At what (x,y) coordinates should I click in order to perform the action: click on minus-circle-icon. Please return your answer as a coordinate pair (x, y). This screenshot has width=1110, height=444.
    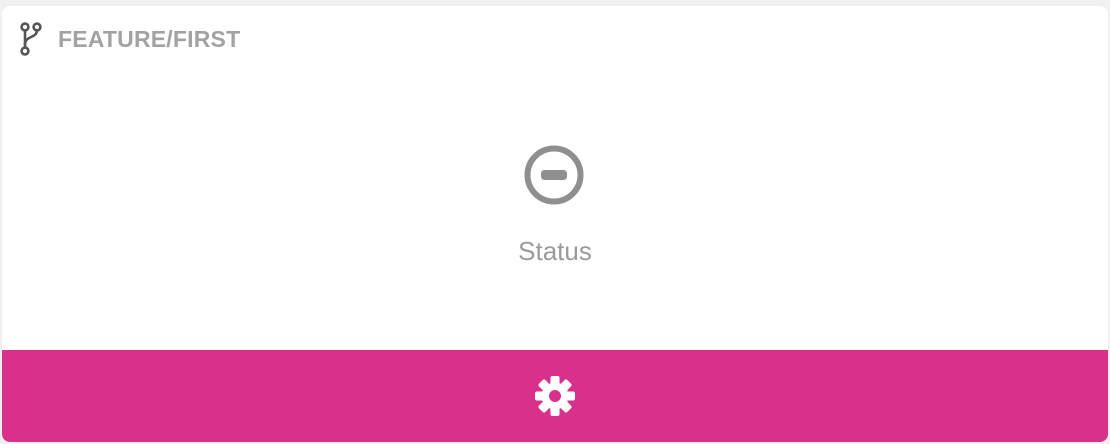
    Looking at the image, I should click on (554, 175).